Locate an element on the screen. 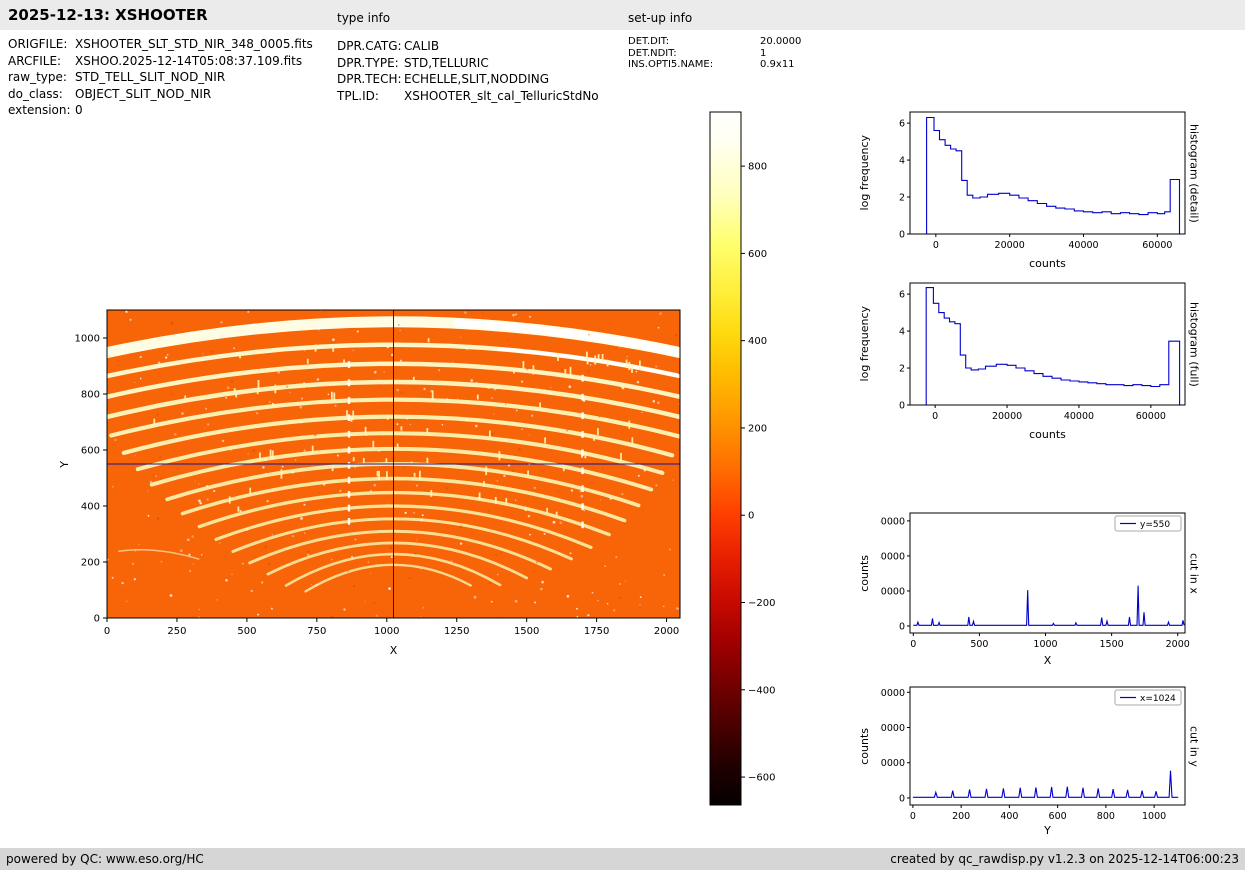  histogram-full-x-label: counts is located at coordinates (1047, 434).